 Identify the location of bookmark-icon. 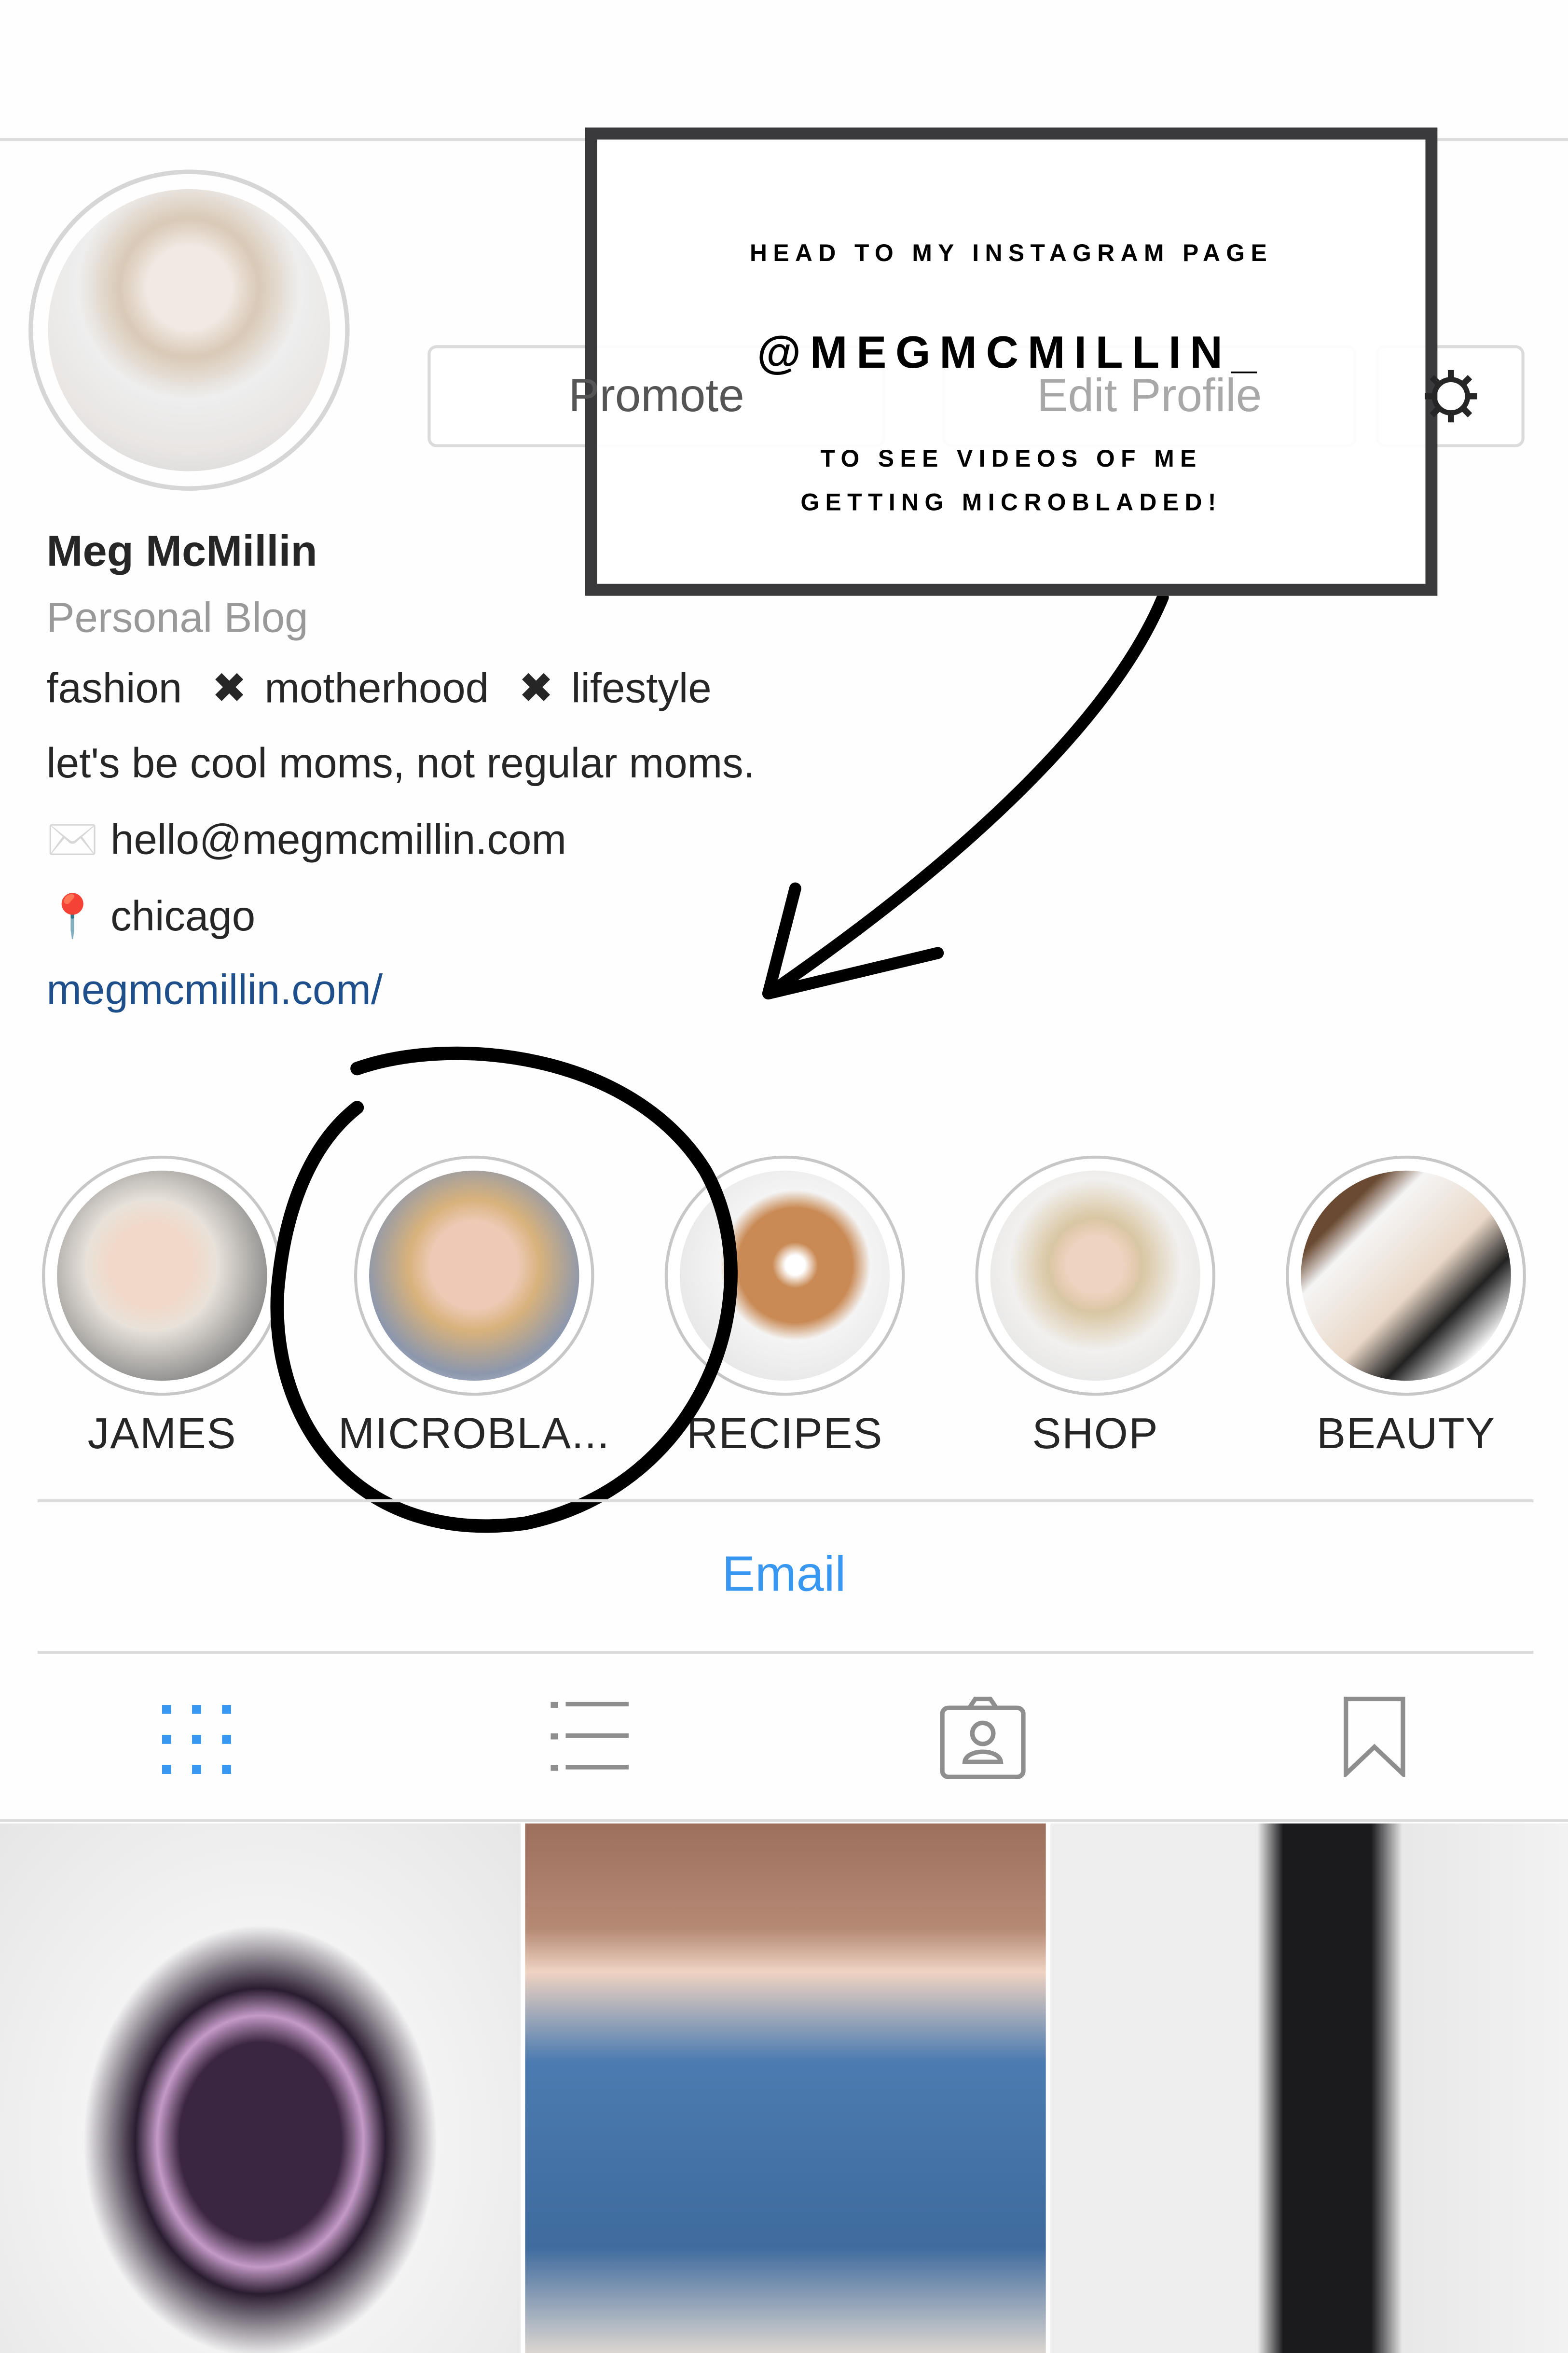
(1374, 1736).